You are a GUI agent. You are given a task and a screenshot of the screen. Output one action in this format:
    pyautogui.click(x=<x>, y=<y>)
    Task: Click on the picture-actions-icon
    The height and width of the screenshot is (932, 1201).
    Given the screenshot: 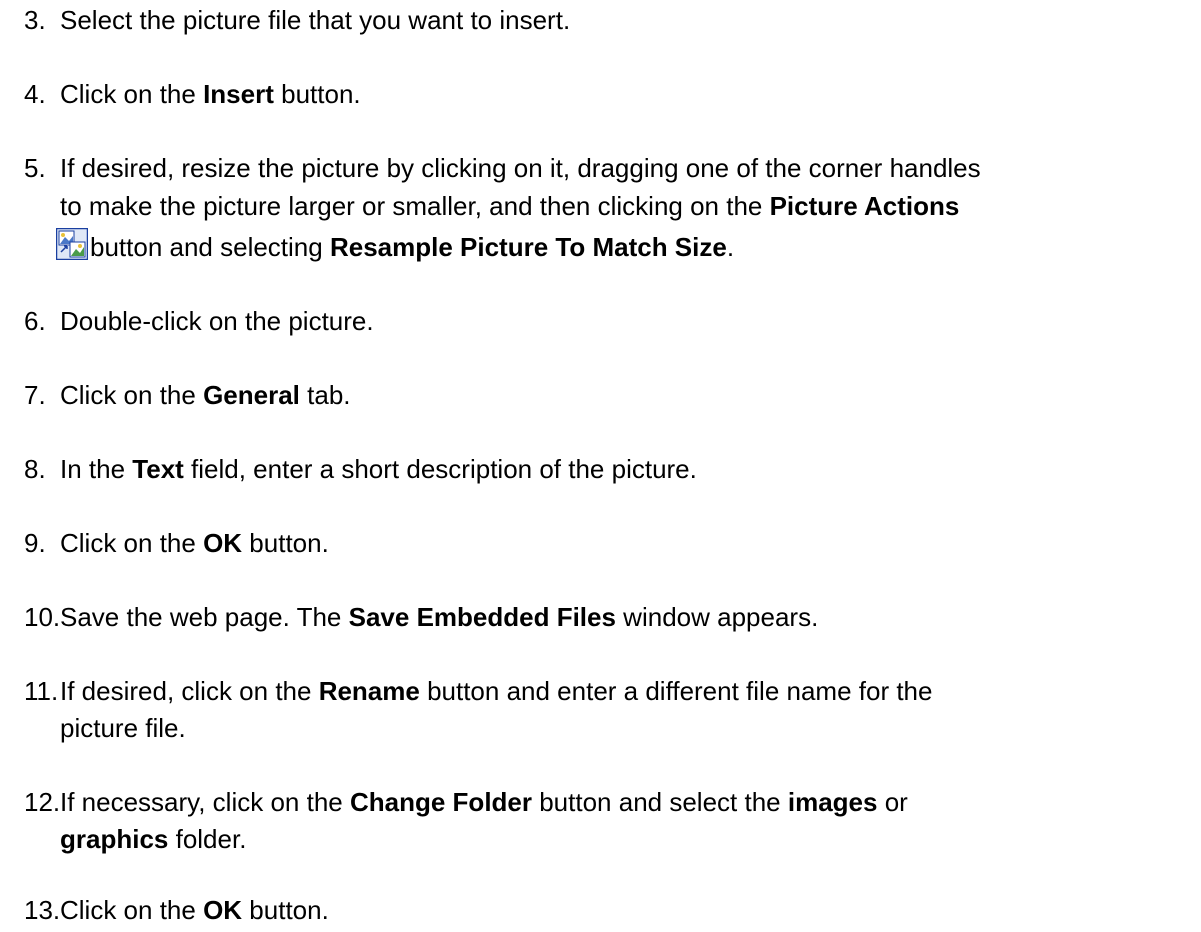 What is the action you would take?
    pyautogui.click(x=72, y=244)
    